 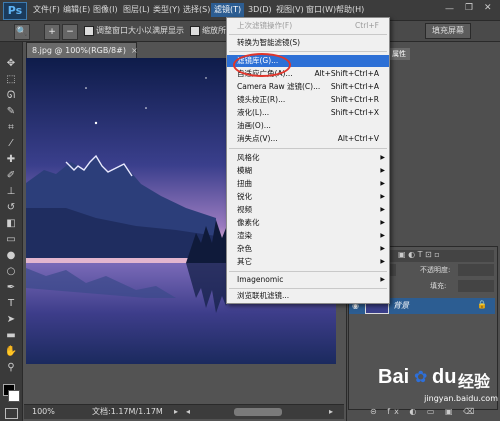 I want to click on menu-distort: 扭曲 ▶, so click(x=308, y=184).